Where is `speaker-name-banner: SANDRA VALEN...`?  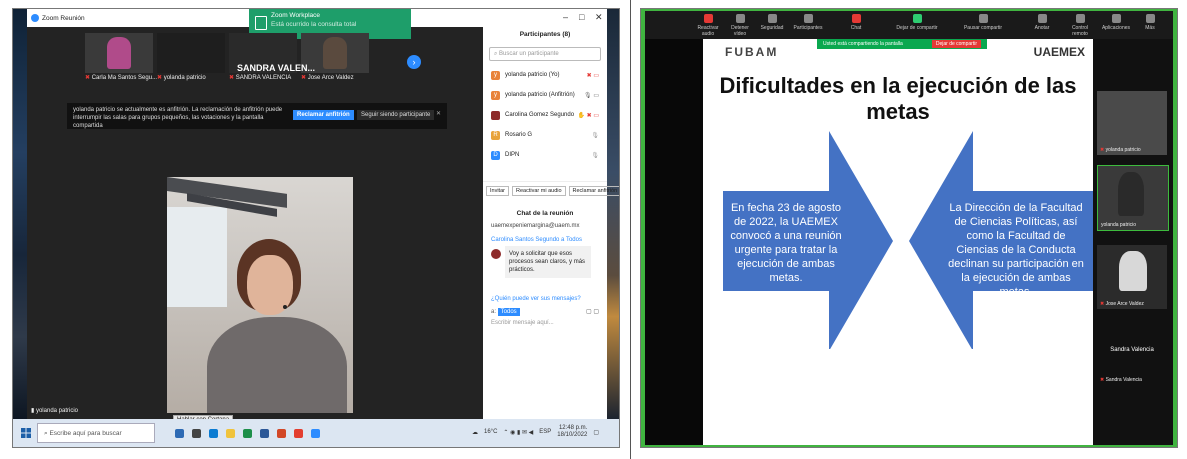
speaker-name-banner: SANDRA VALEN... is located at coordinates (276, 68).